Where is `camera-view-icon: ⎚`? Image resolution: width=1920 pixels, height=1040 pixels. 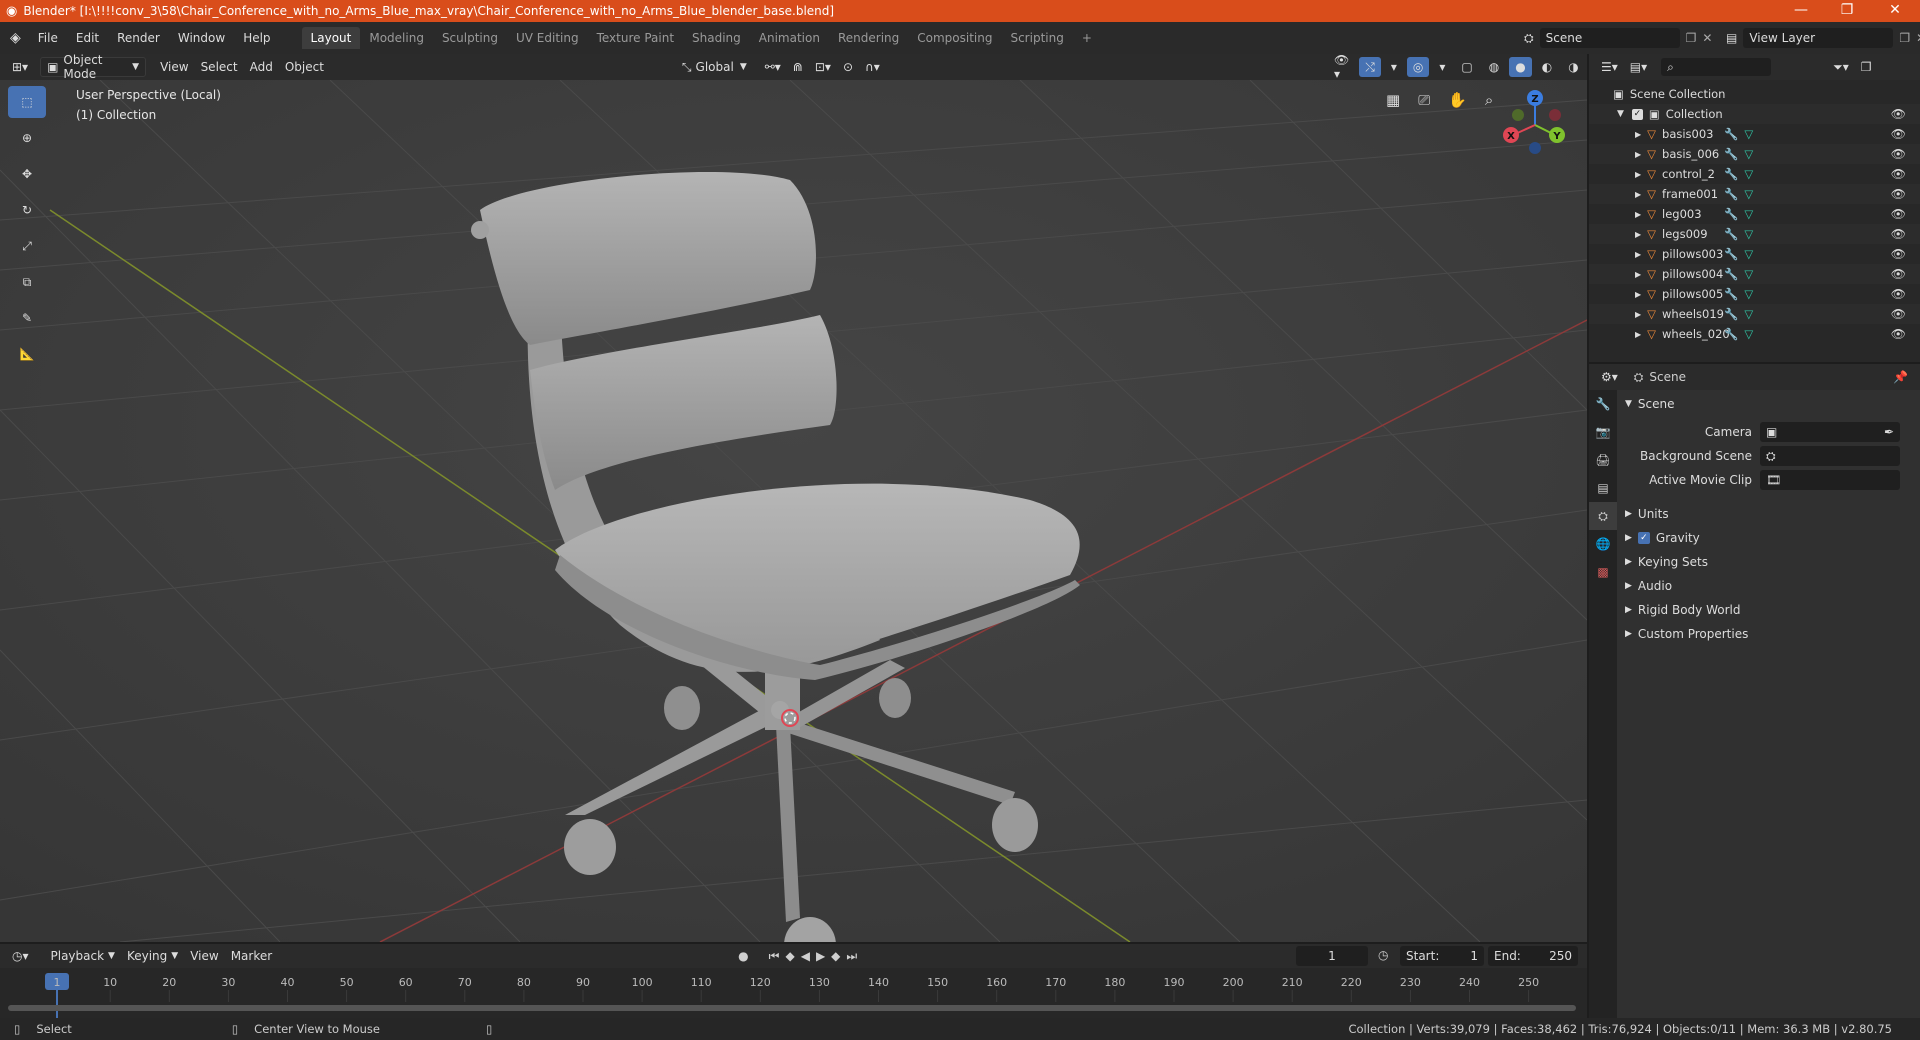 camera-view-icon: ⎚ is located at coordinates (1424, 100).